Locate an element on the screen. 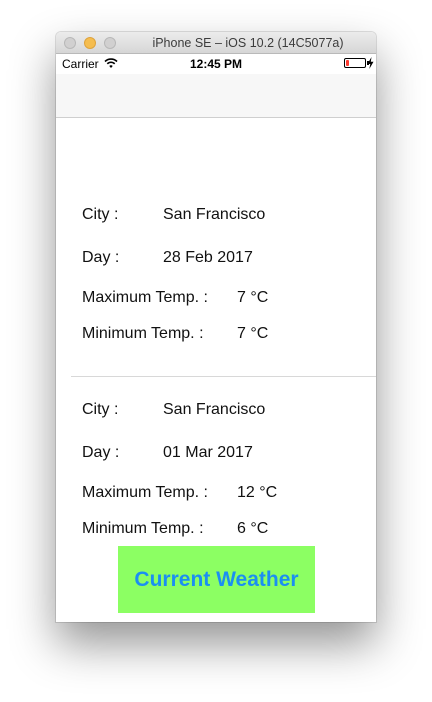 This screenshot has height=702, width=432. day-value: 01 Mar 2017 is located at coordinates (208, 452).